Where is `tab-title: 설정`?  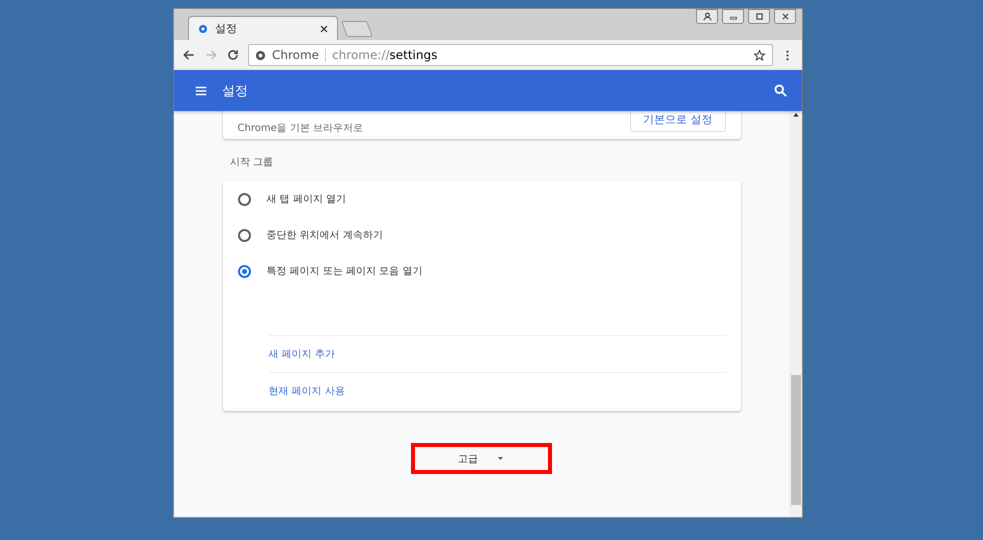 tab-title: 설정 is located at coordinates (226, 28).